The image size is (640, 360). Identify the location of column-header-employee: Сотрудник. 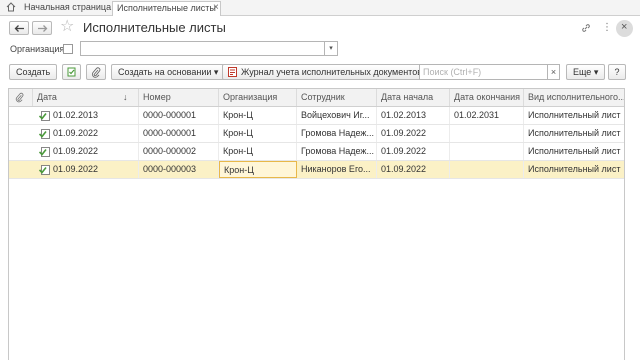
(337, 97).